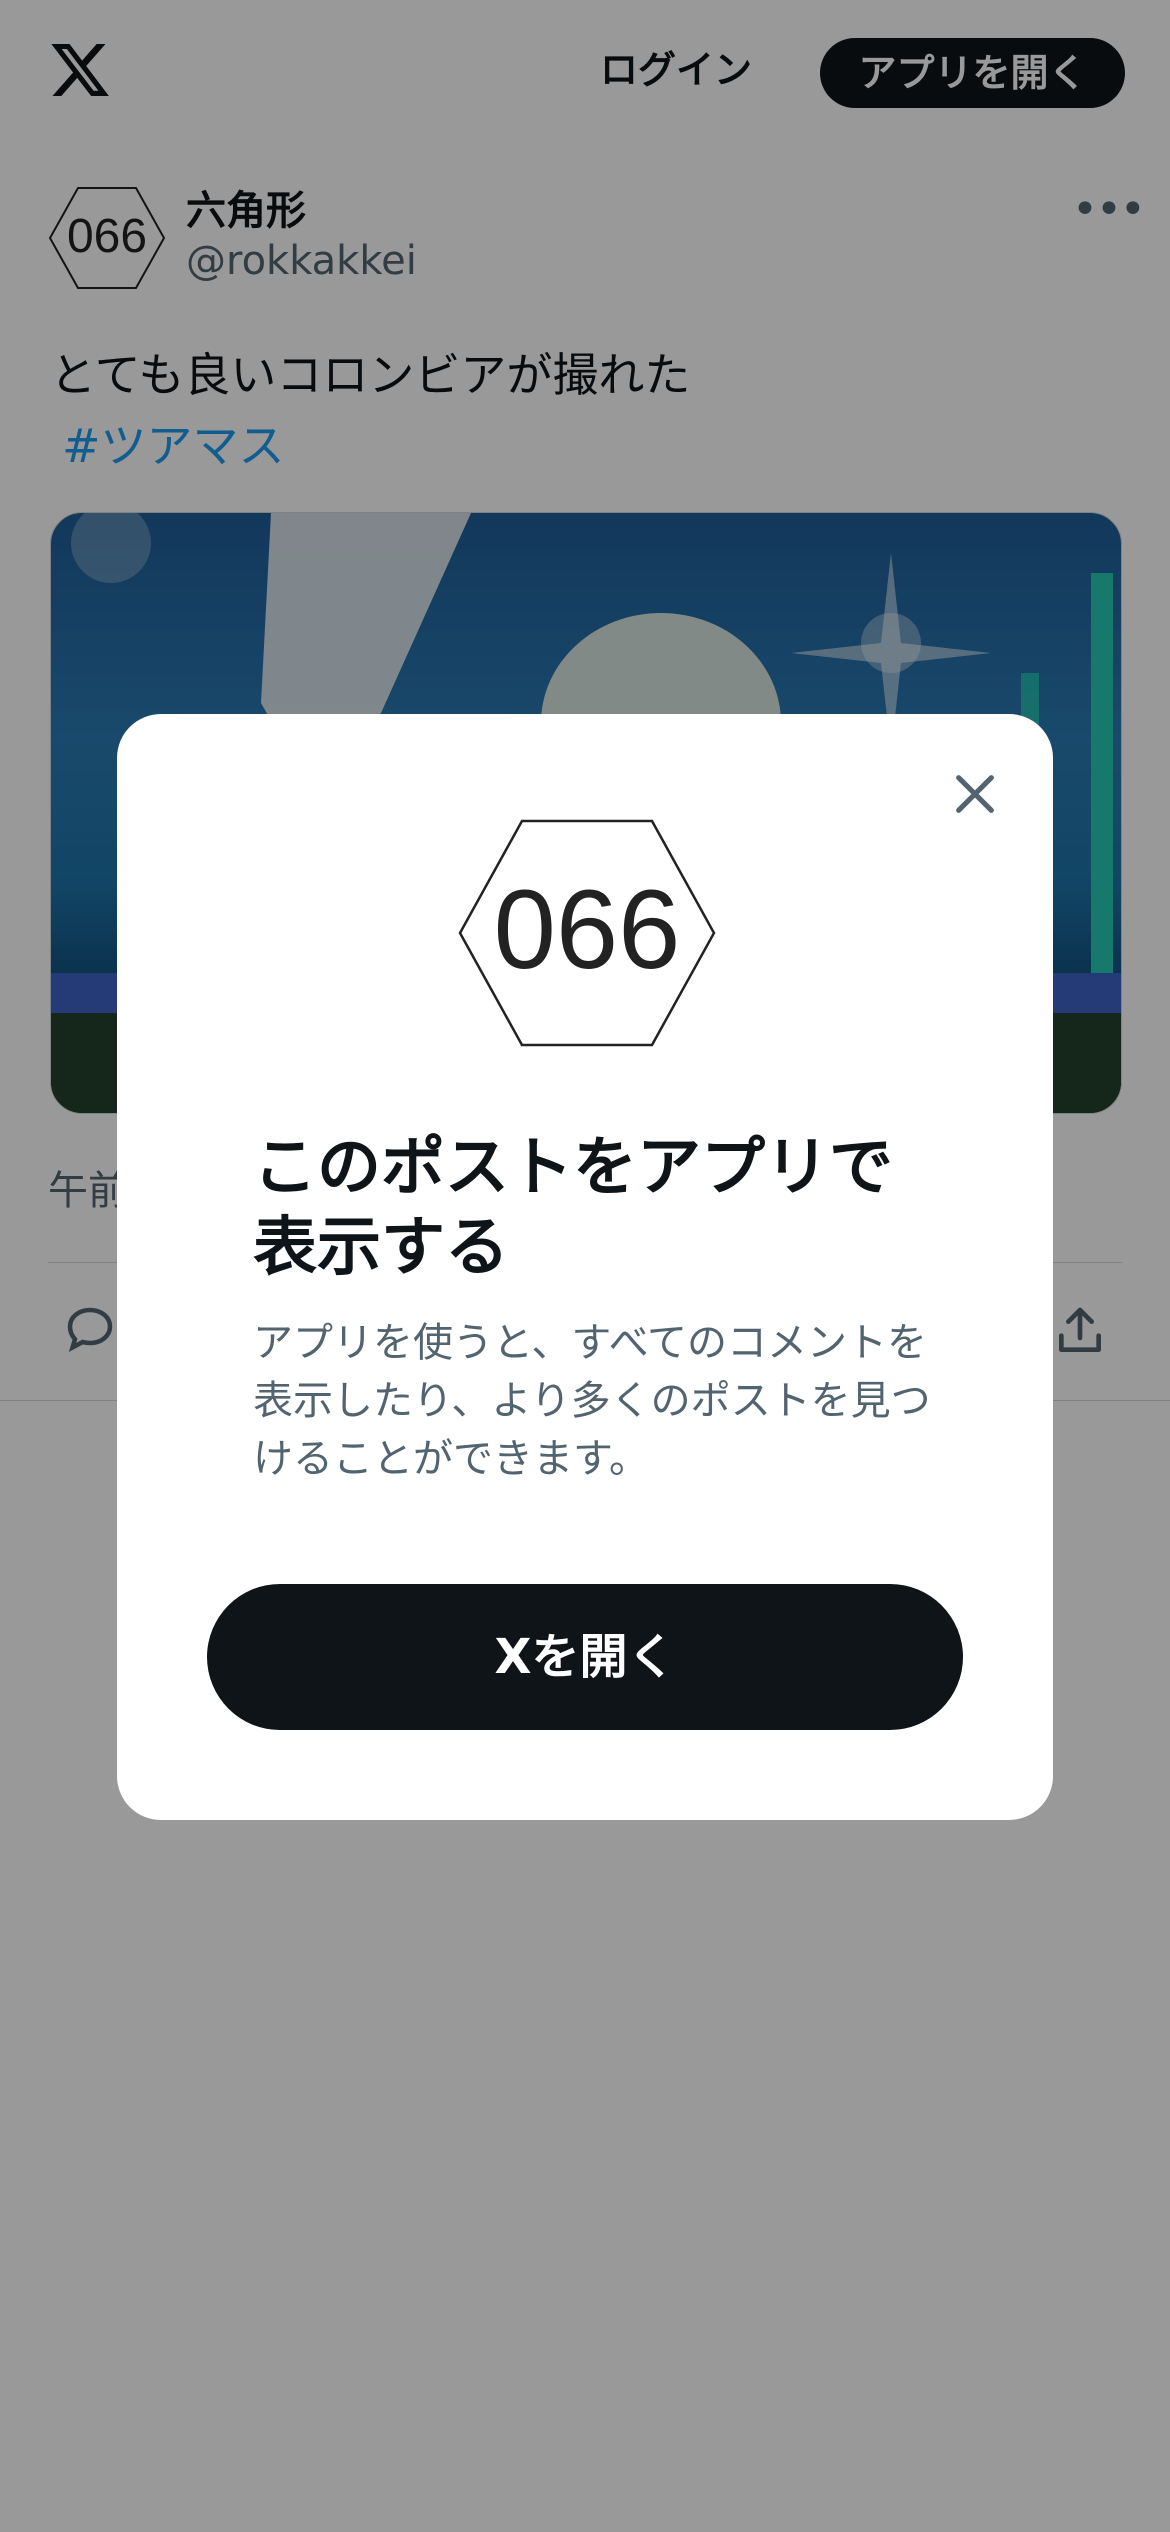 This screenshot has width=1170, height=2532. Describe the element at coordinates (585, 1657) in the screenshot. I see `open-x-button: Xを開く` at that location.